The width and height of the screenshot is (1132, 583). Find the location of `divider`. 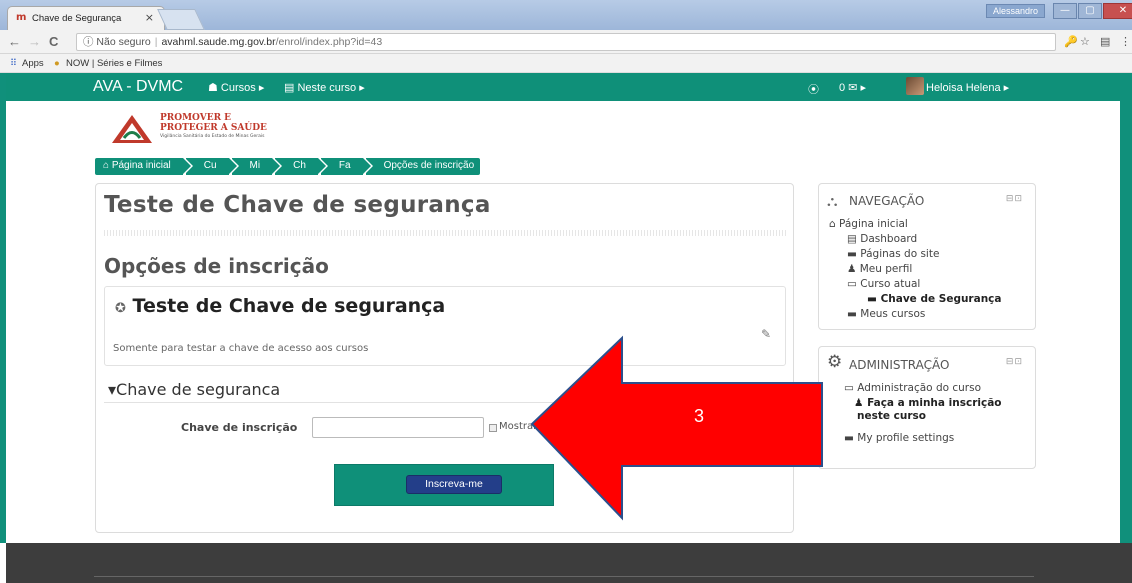

divider is located at coordinates (445, 233).